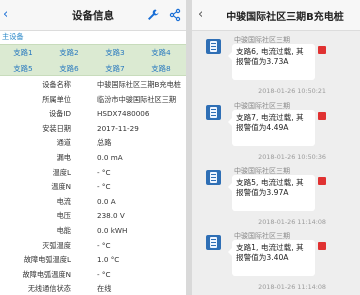 The width and height of the screenshot is (360, 295). I want to click on info-value: 在线, so click(104, 289).